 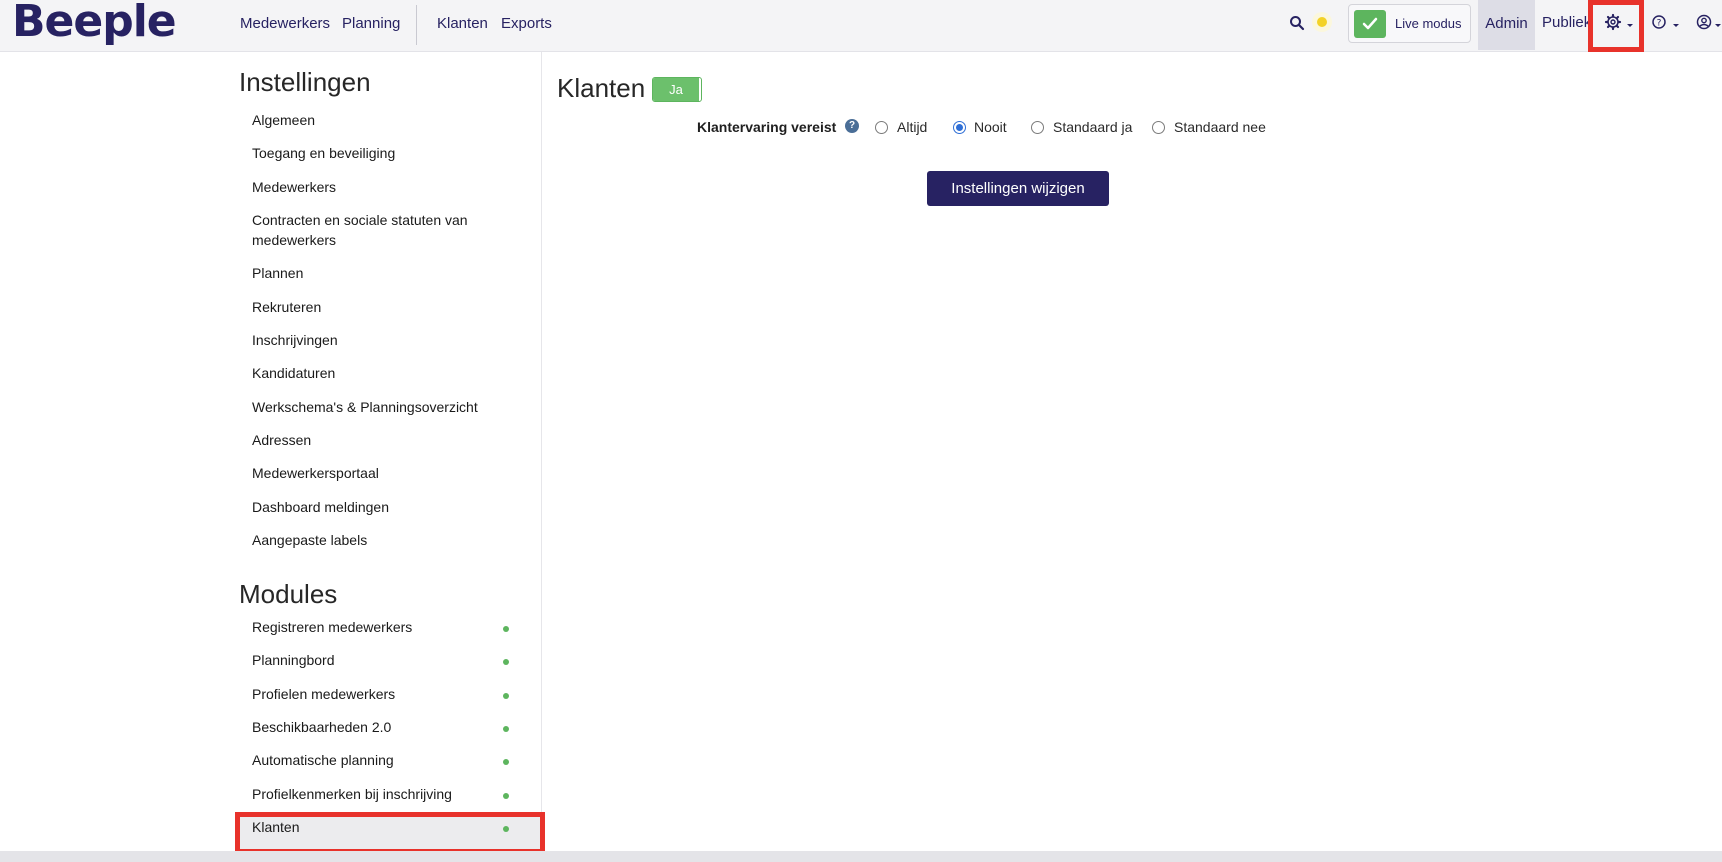 What do you see at coordinates (861, 856) in the screenshot?
I see `horizontal-scrollbar` at bounding box center [861, 856].